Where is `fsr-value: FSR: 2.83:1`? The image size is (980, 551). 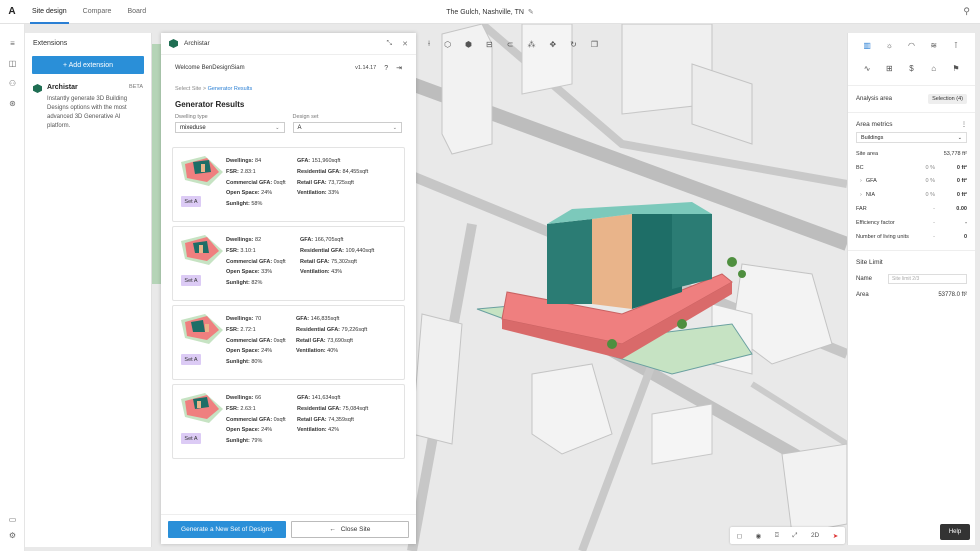
fsr-value: FSR: 2.83:1 is located at coordinates (241, 171).